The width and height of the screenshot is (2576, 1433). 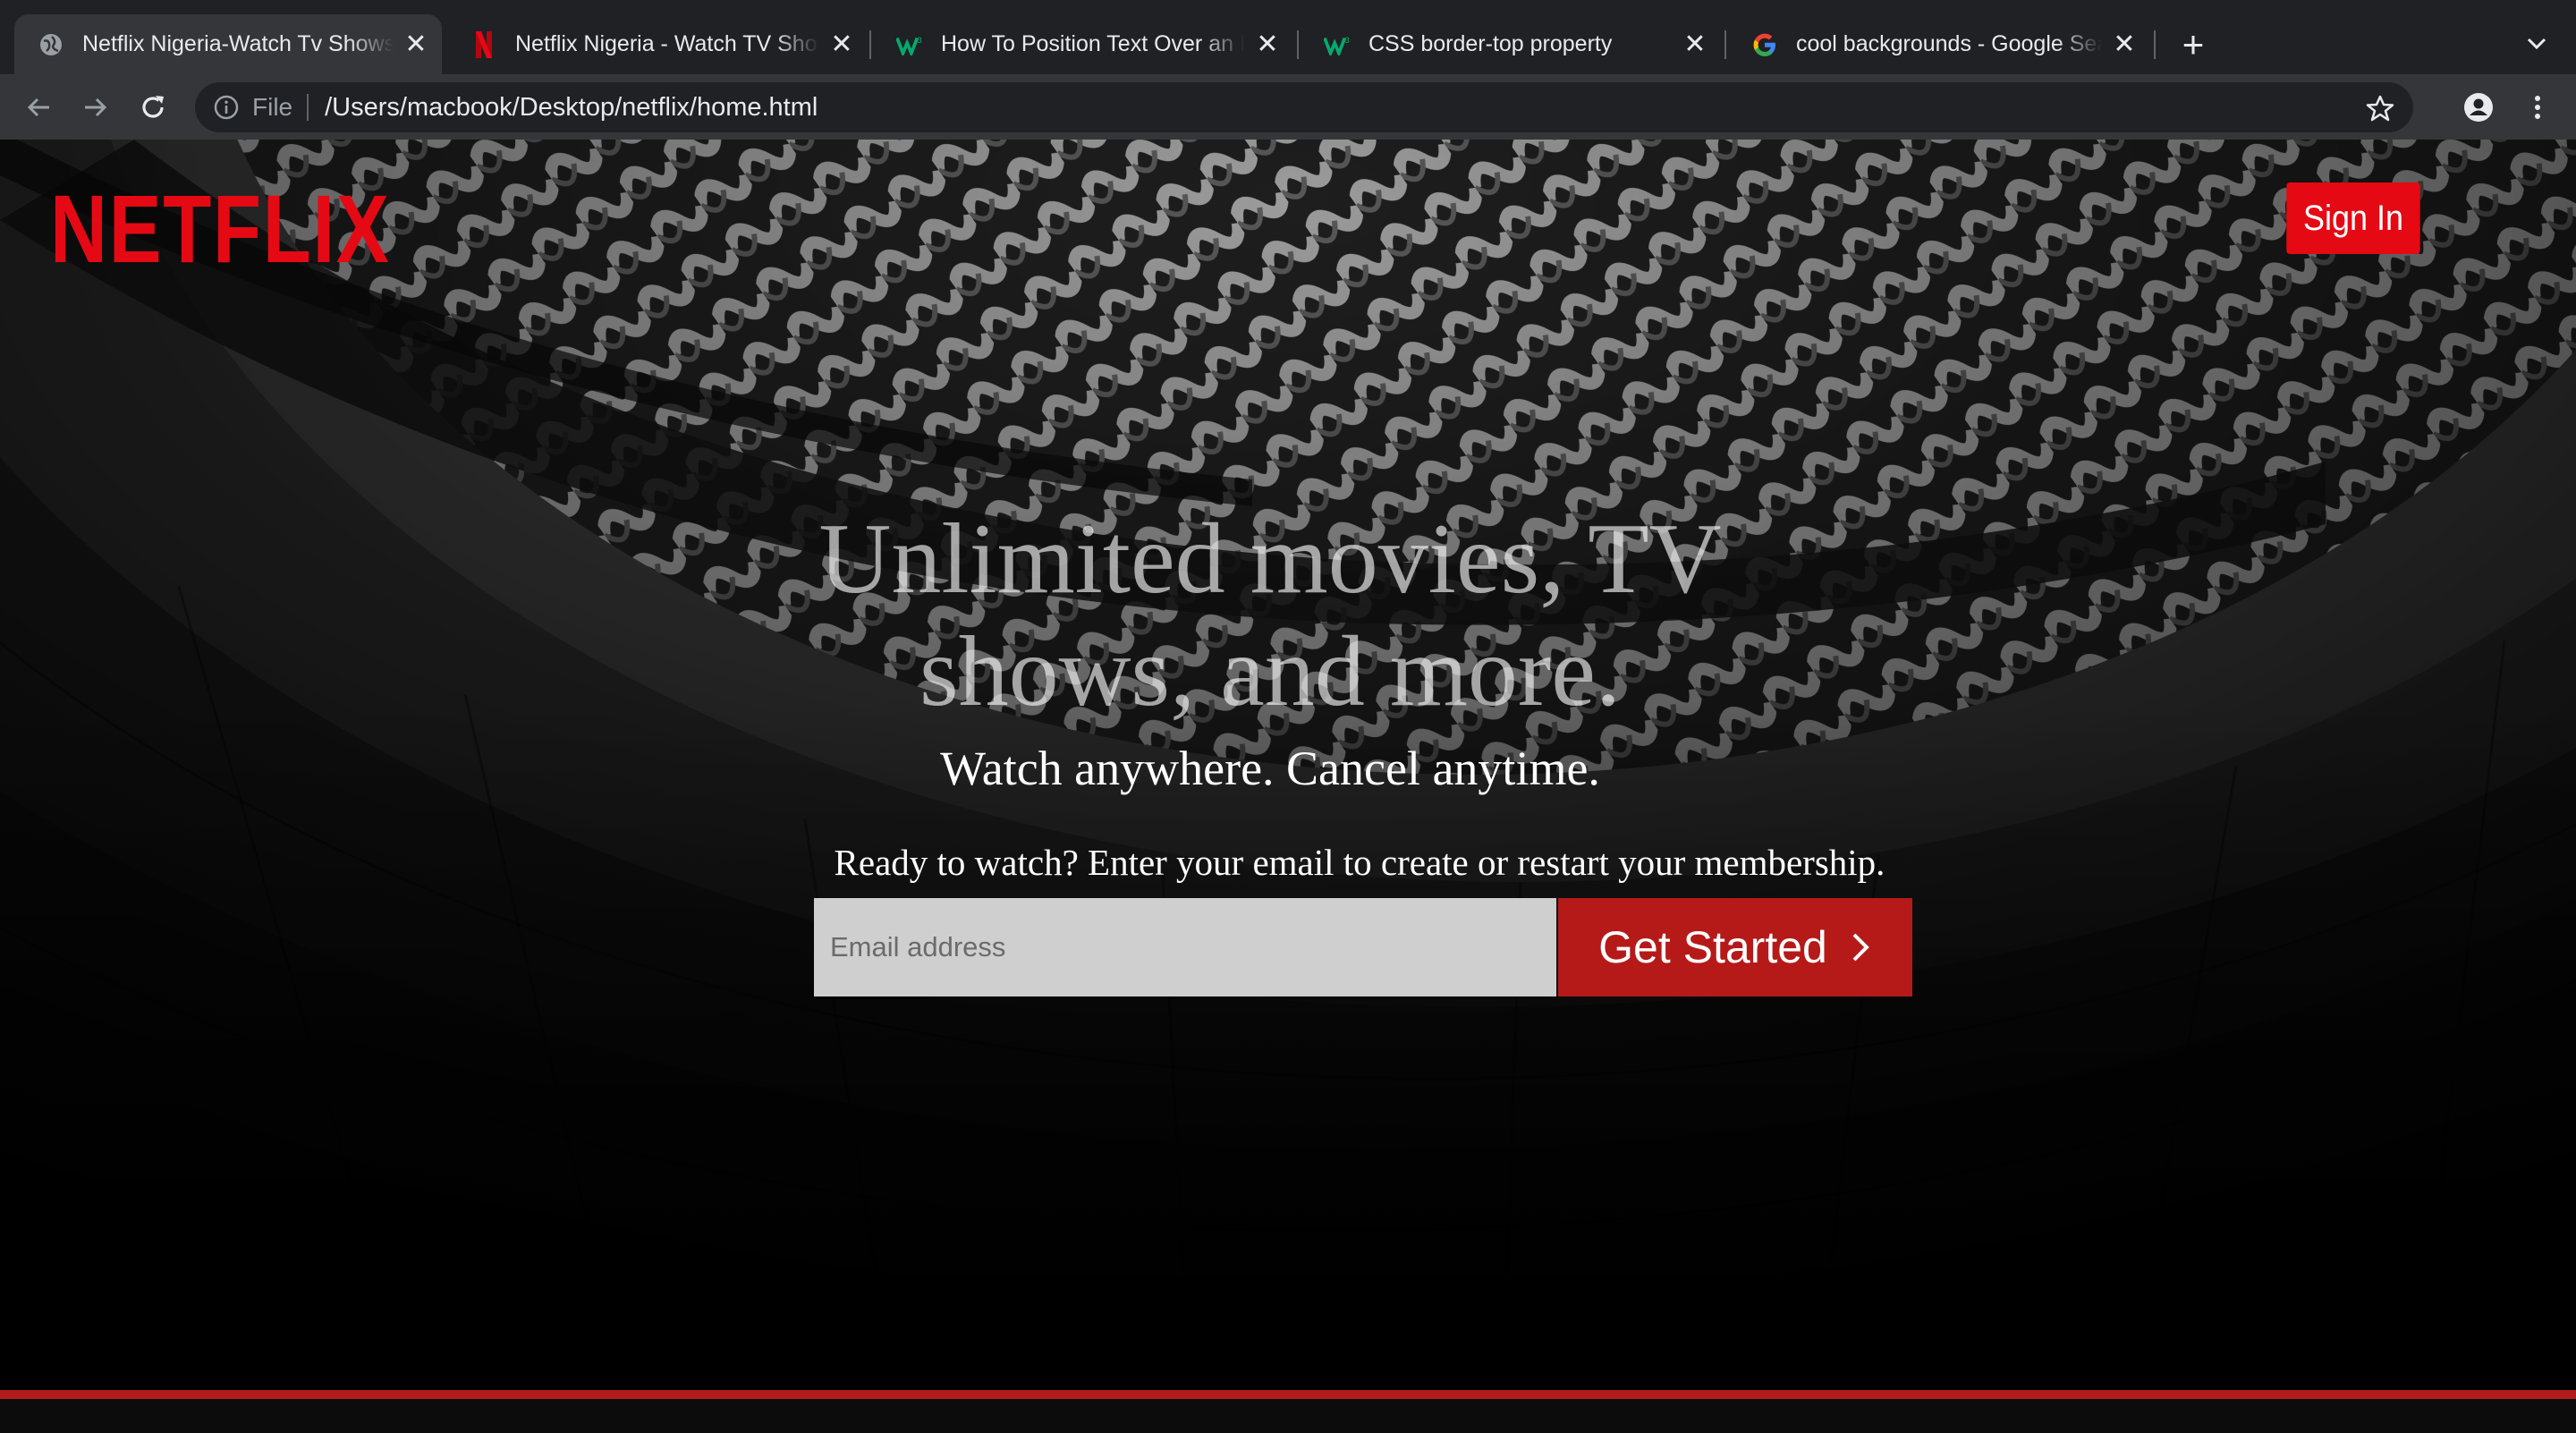 I want to click on get-started-label: Get Started, so click(x=1712, y=947).